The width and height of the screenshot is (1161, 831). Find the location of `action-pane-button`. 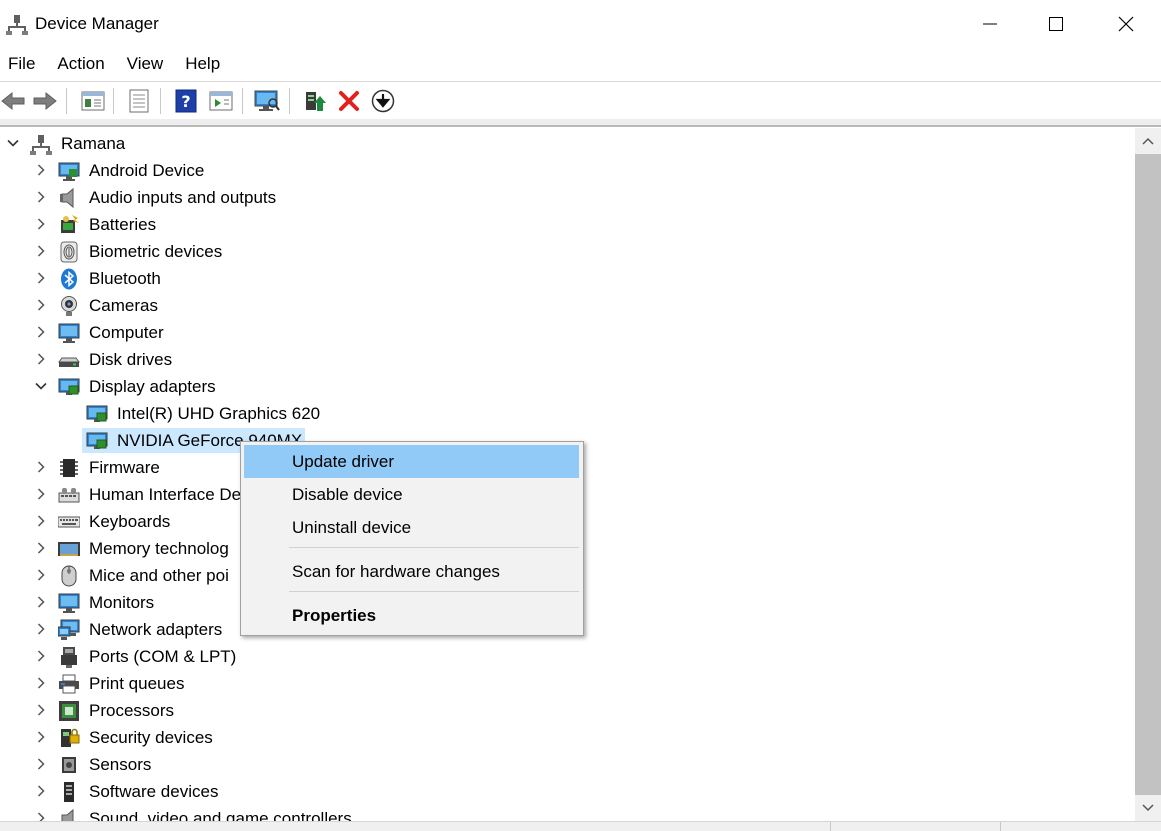

action-pane-button is located at coordinates (221, 101).